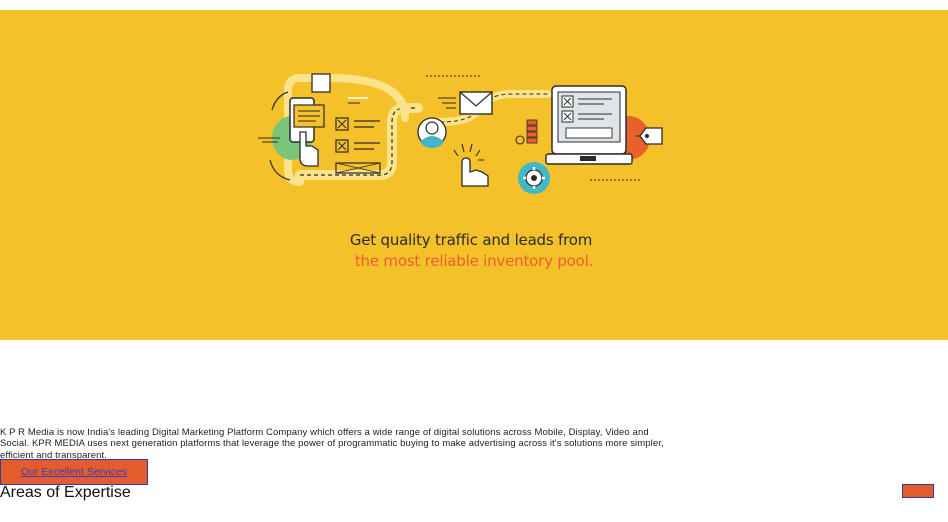  Describe the element at coordinates (474, 261) in the screenshot. I see `hero-tagline-line2: the most reliable inventory pool.` at that location.